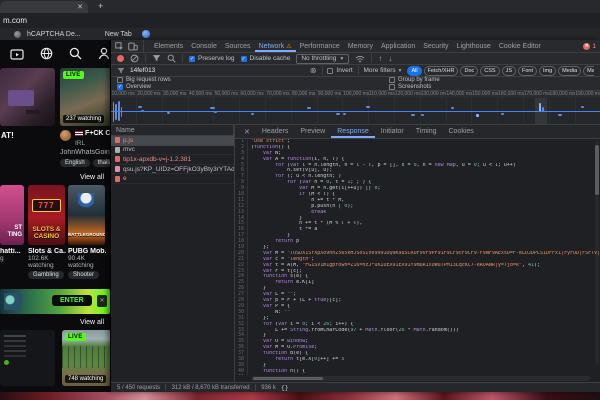  I want to click on preserve-log-checkbox: Preserve log, so click(212, 58).